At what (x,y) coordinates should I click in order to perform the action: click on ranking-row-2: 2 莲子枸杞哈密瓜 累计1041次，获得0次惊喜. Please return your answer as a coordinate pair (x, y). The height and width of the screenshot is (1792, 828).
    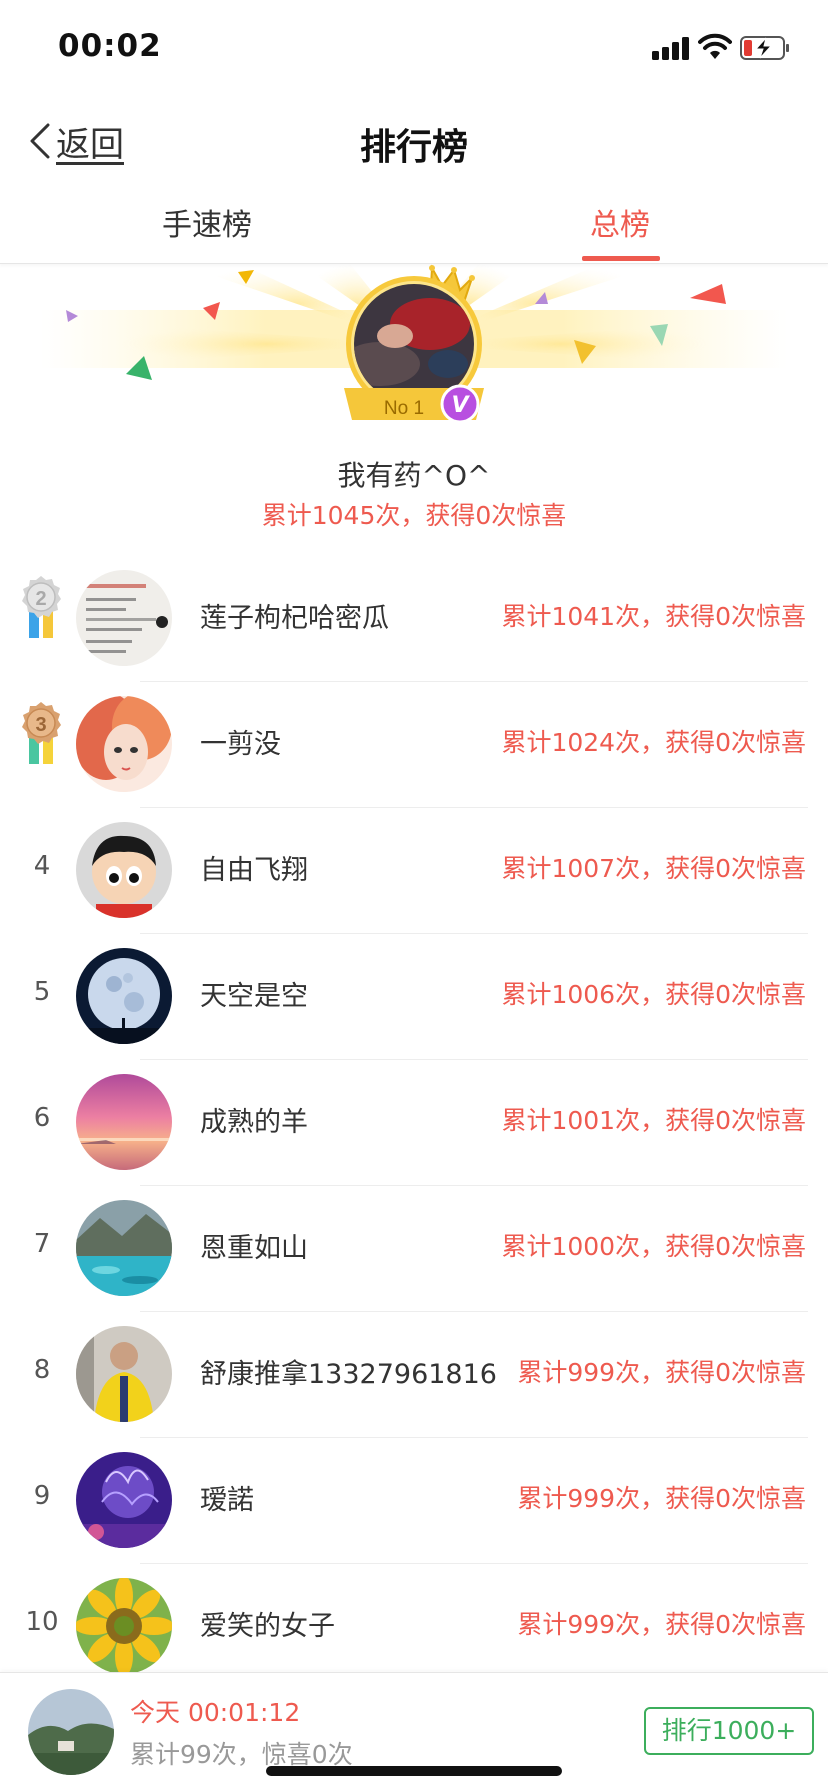
    Looking at the image, I should click on (414, 619).